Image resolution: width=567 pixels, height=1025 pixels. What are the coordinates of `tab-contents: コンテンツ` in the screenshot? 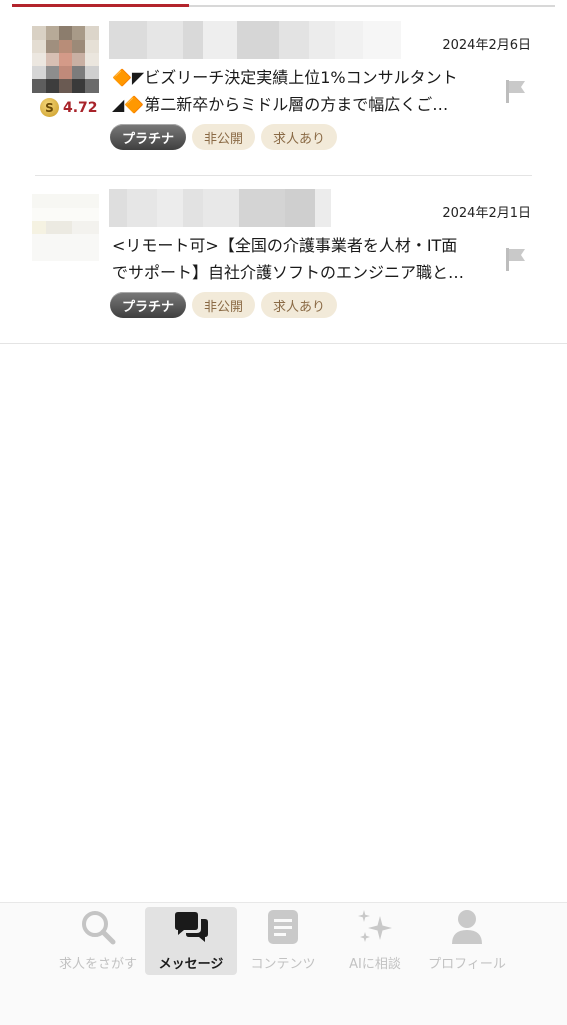 It's located at (283, 941).